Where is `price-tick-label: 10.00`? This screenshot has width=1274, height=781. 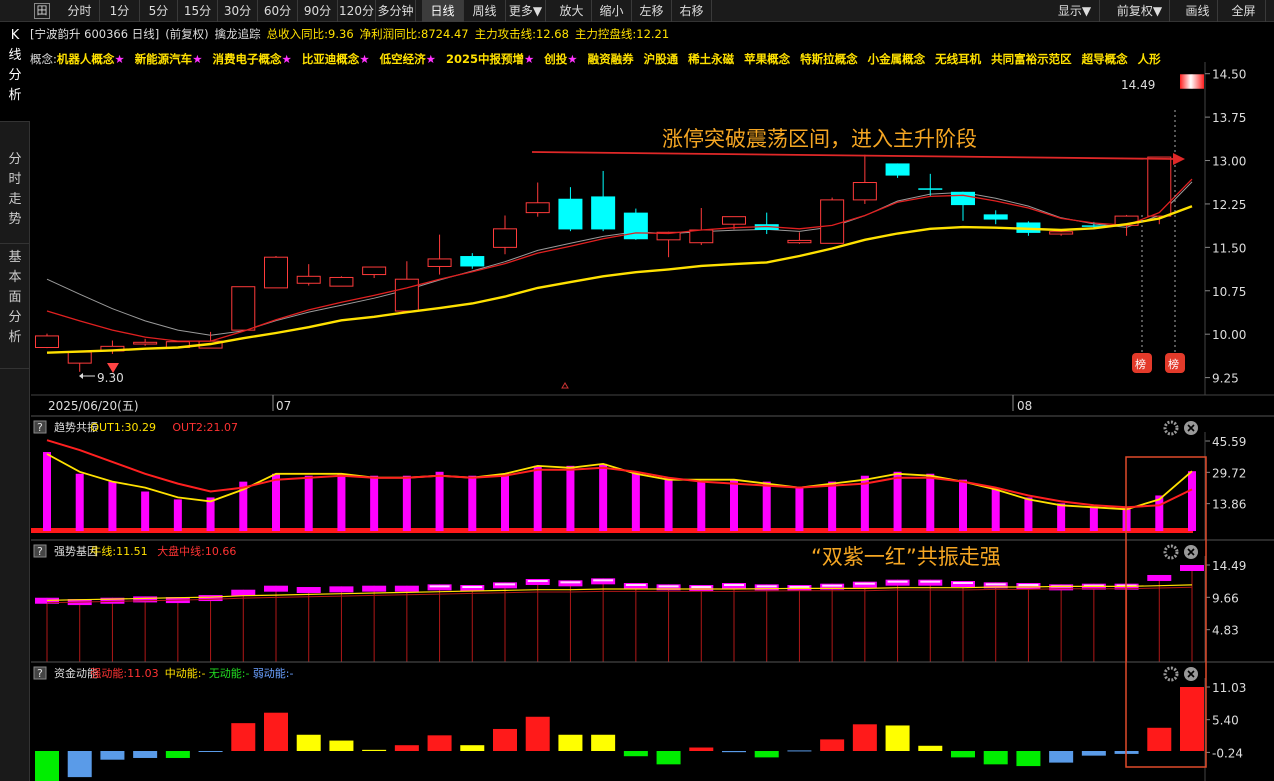
price-tick-label: 10.00 is located at coordinates (1229, 335).